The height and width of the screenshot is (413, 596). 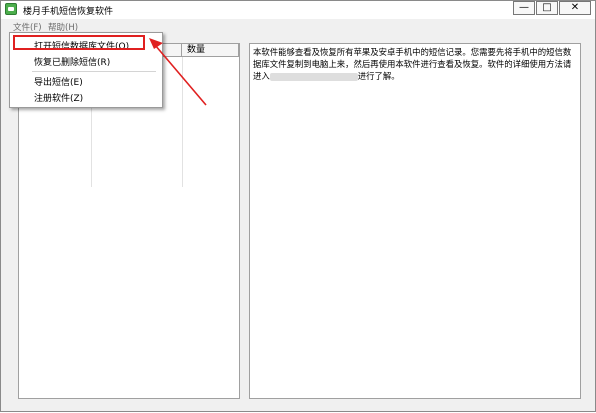 I want to click on menu-item-register: 注册软件(Z), so click(x=58, y=97).